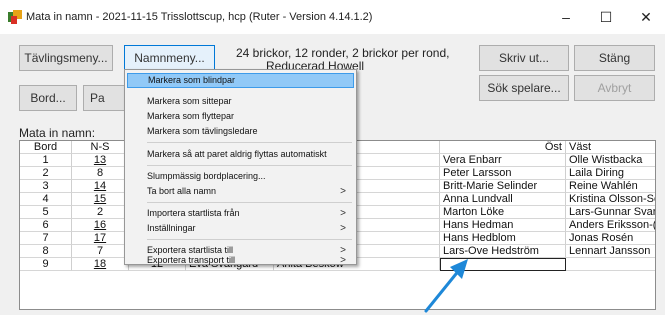  What do you see at coordinates (192, 80) in the screenshot?
I see `menu-item-label: Markera som blindpar` at bounding box center [192, 80].